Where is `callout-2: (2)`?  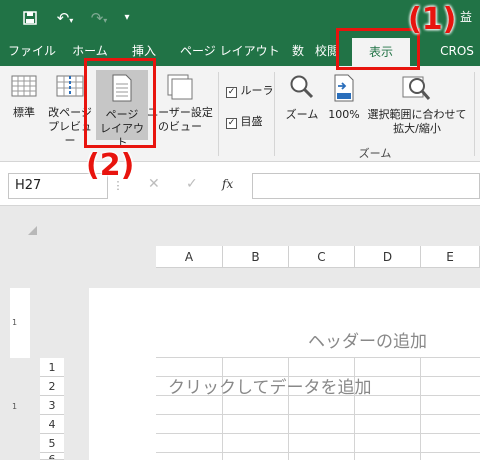
callout-2: (2) is located at coordinates (110, 165).